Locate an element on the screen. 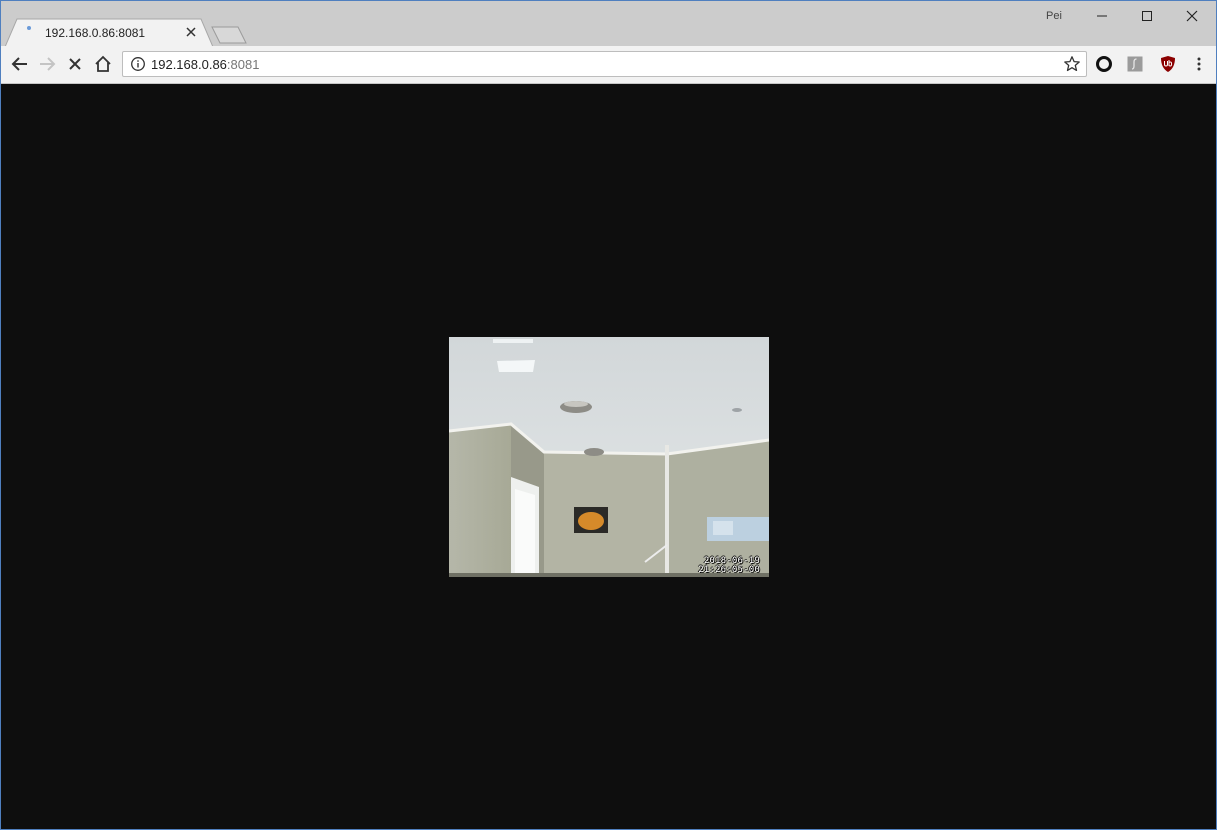 The image size is (1217, 830). new-tab-button is located at coordinates (229, 35).